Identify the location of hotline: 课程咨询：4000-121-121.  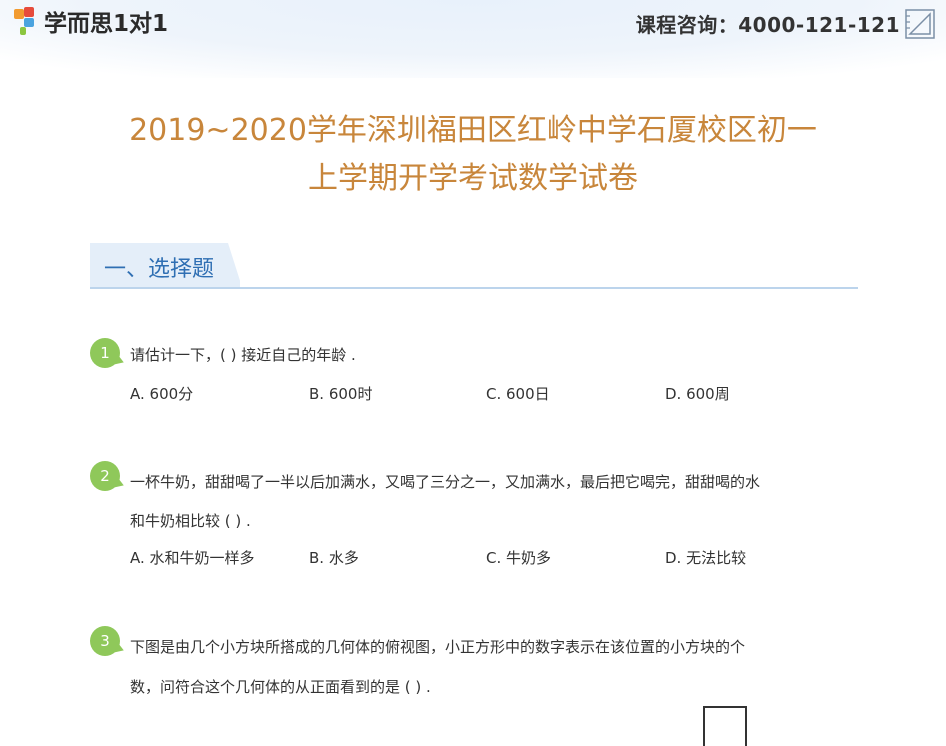
(768, 23).